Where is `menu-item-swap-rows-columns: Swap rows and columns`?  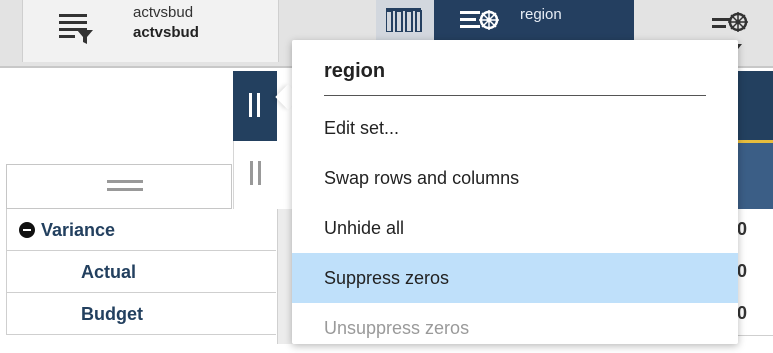 menu-item-swap-rows-columns: Swap rows and columns is located at coordinates (515, 178).